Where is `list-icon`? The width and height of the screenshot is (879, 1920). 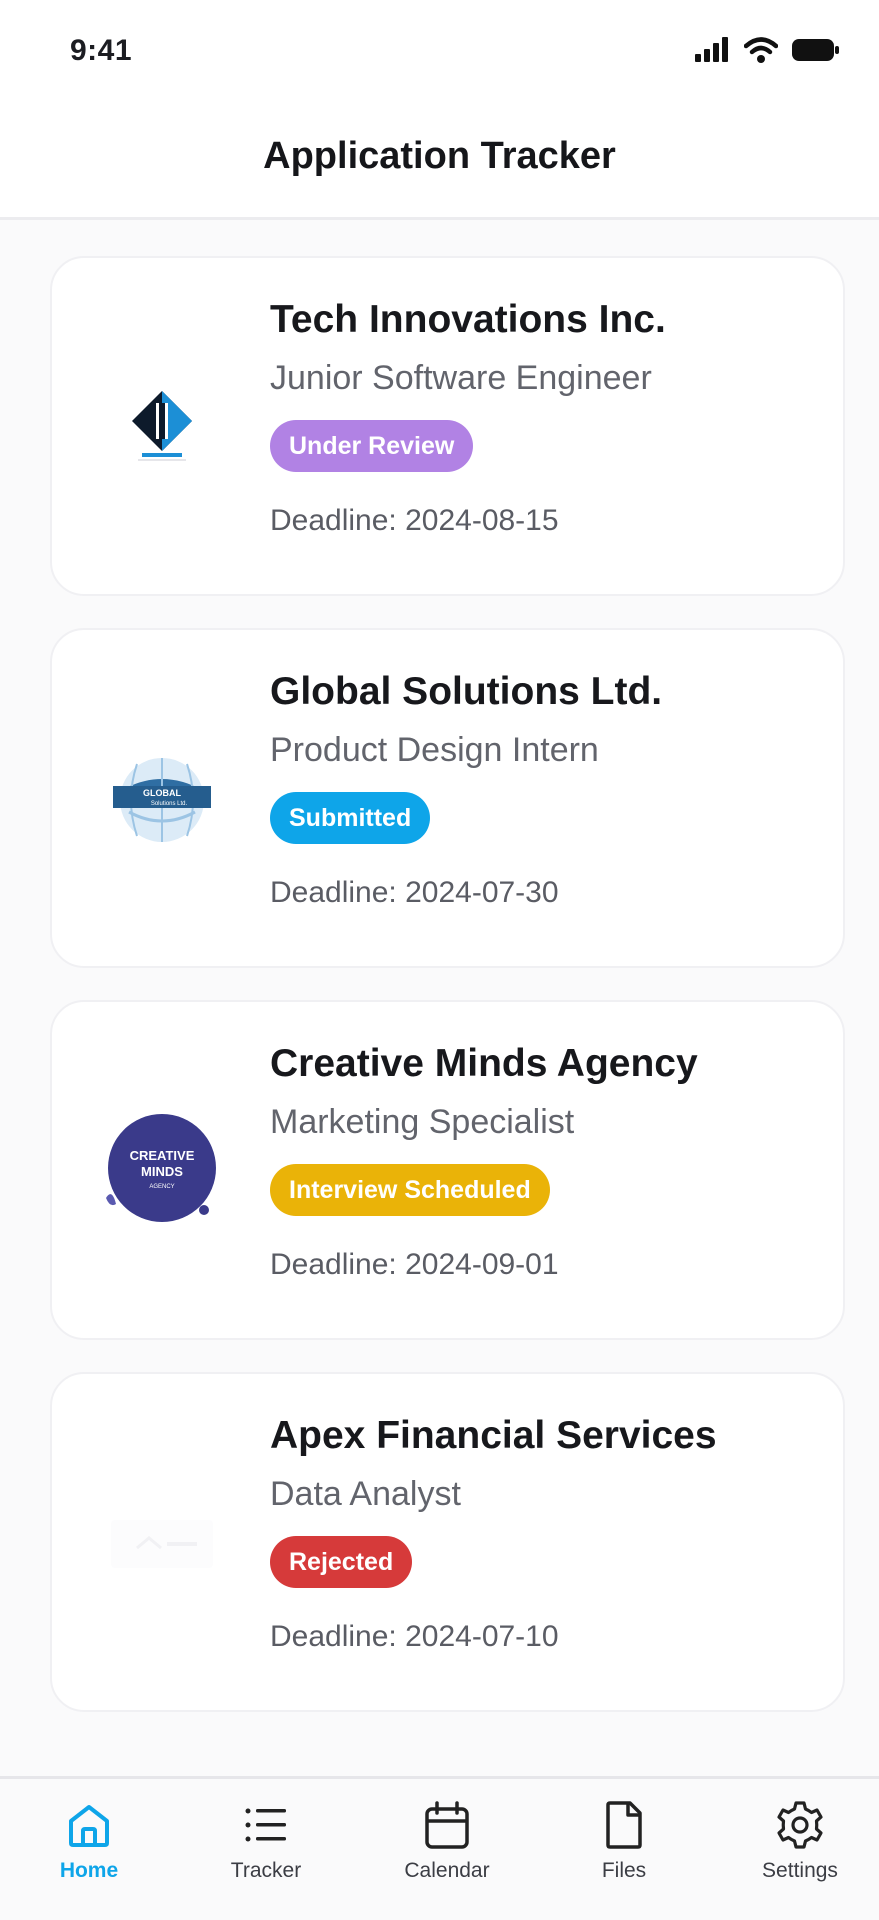
list-icon is located at coordinates (265, 1825).